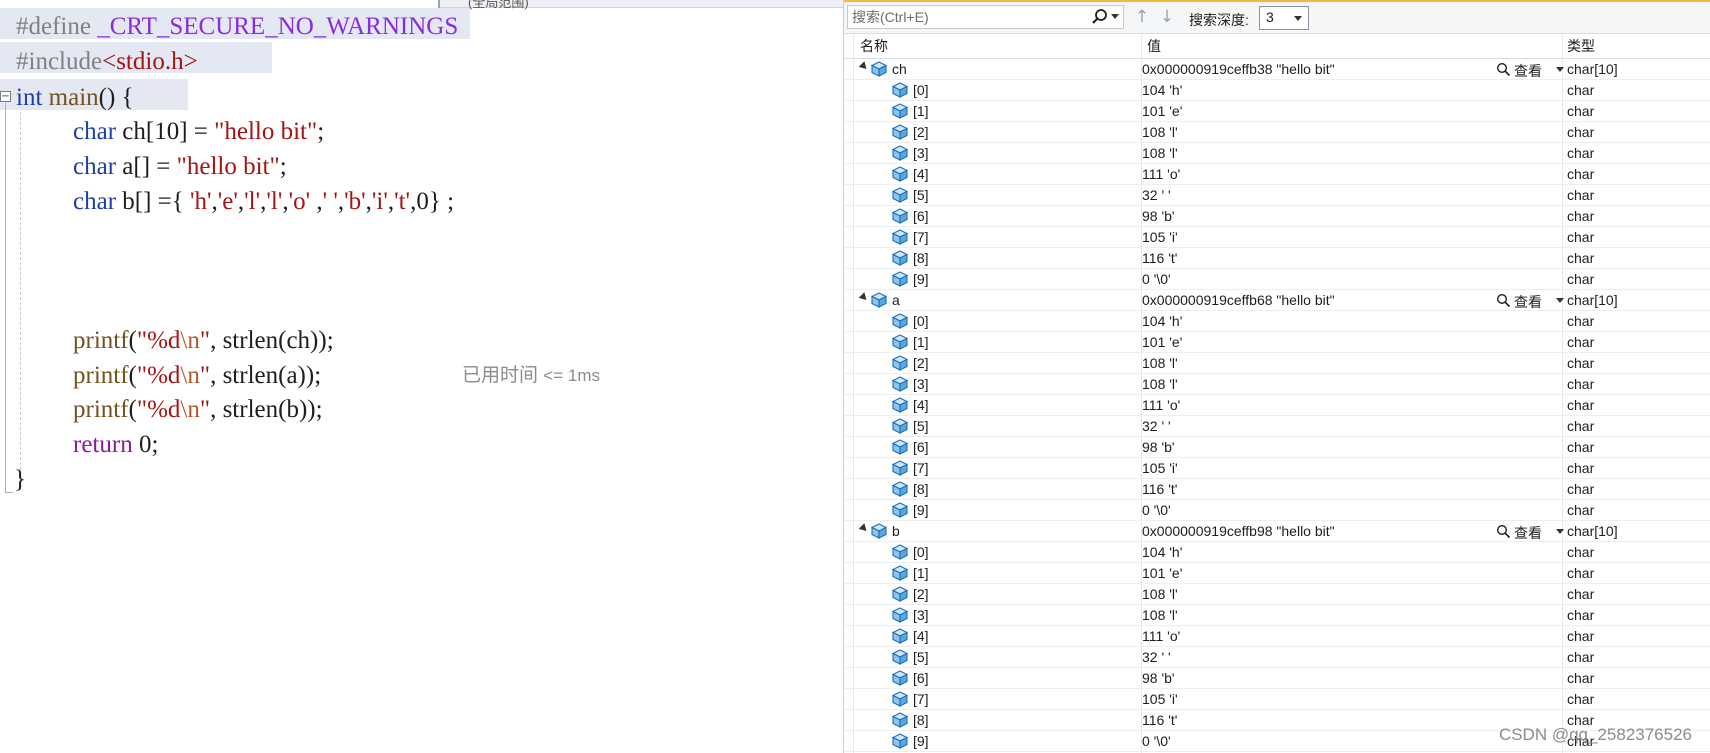  Describe the element at coordinates (1238, 69) in the screenshot. I see `watch-value: 0x000000919ceffb38 "hello bit"` at that location.